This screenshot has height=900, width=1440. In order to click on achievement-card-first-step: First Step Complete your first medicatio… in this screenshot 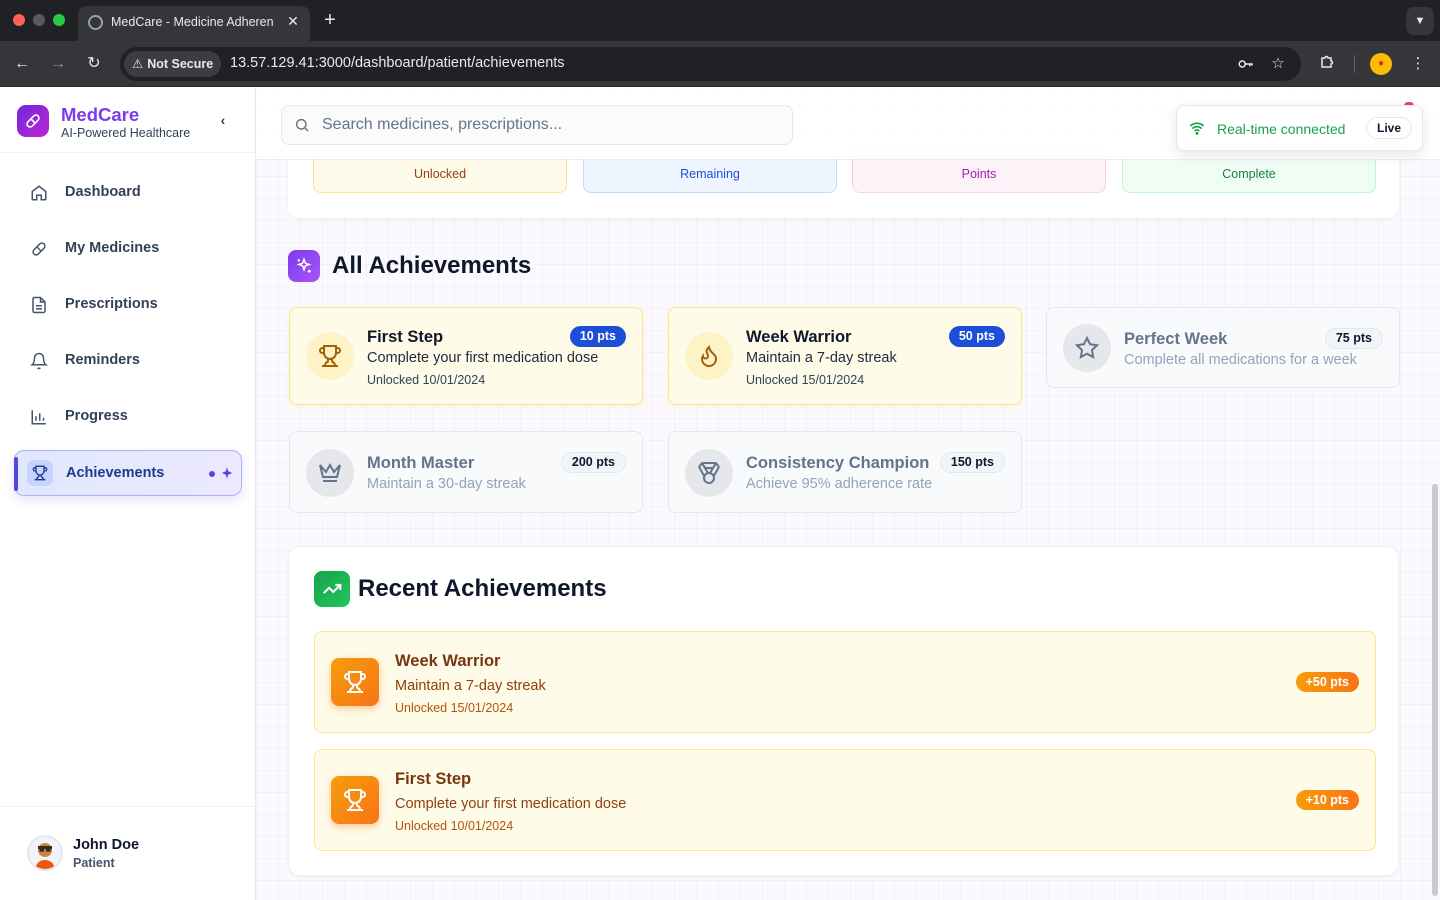, I will do `click(466, 356)`.